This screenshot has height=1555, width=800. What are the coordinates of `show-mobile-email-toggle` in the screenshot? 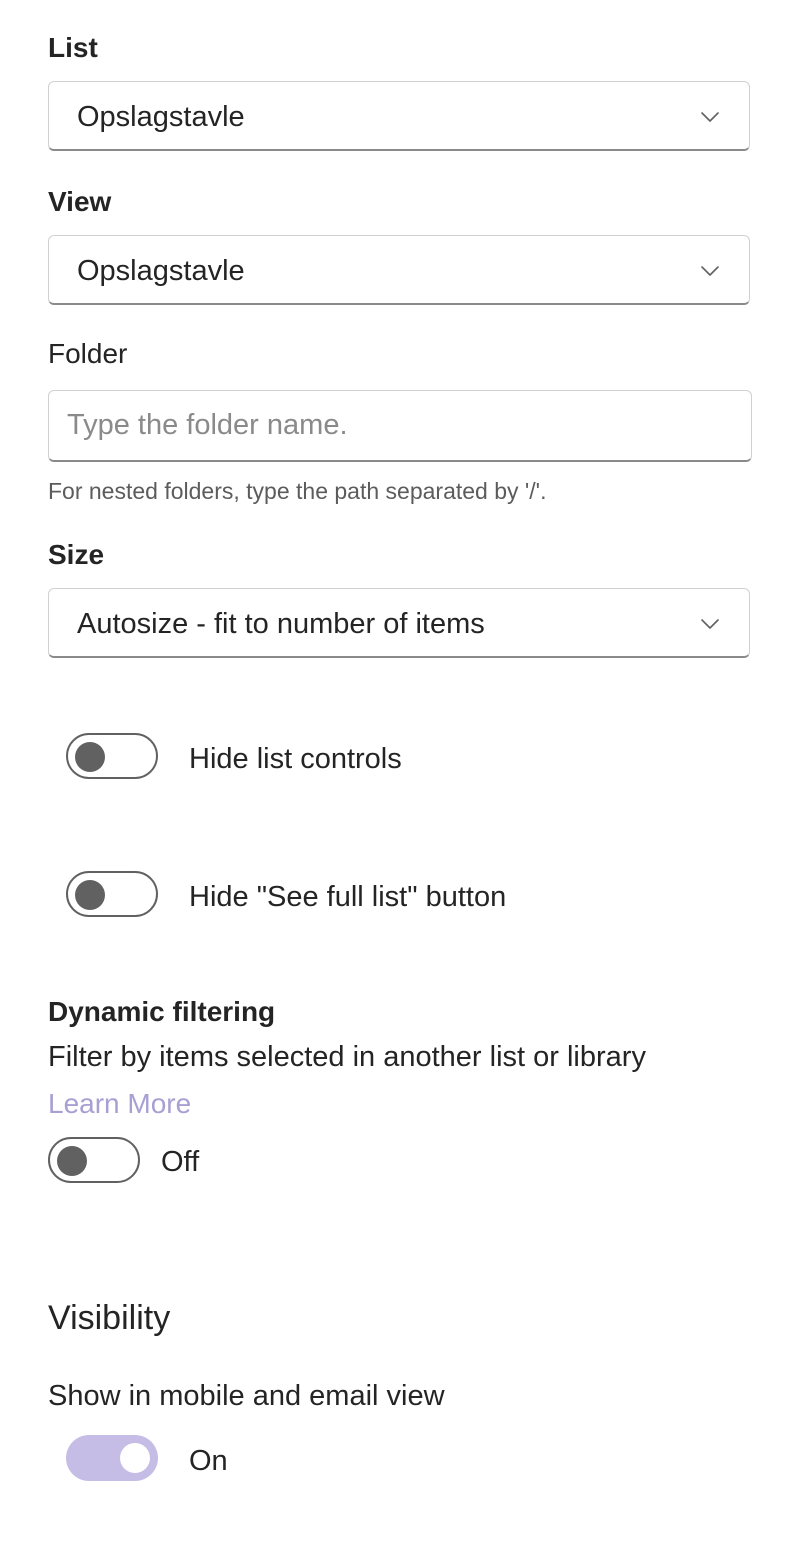 It's located at (112, 1458).